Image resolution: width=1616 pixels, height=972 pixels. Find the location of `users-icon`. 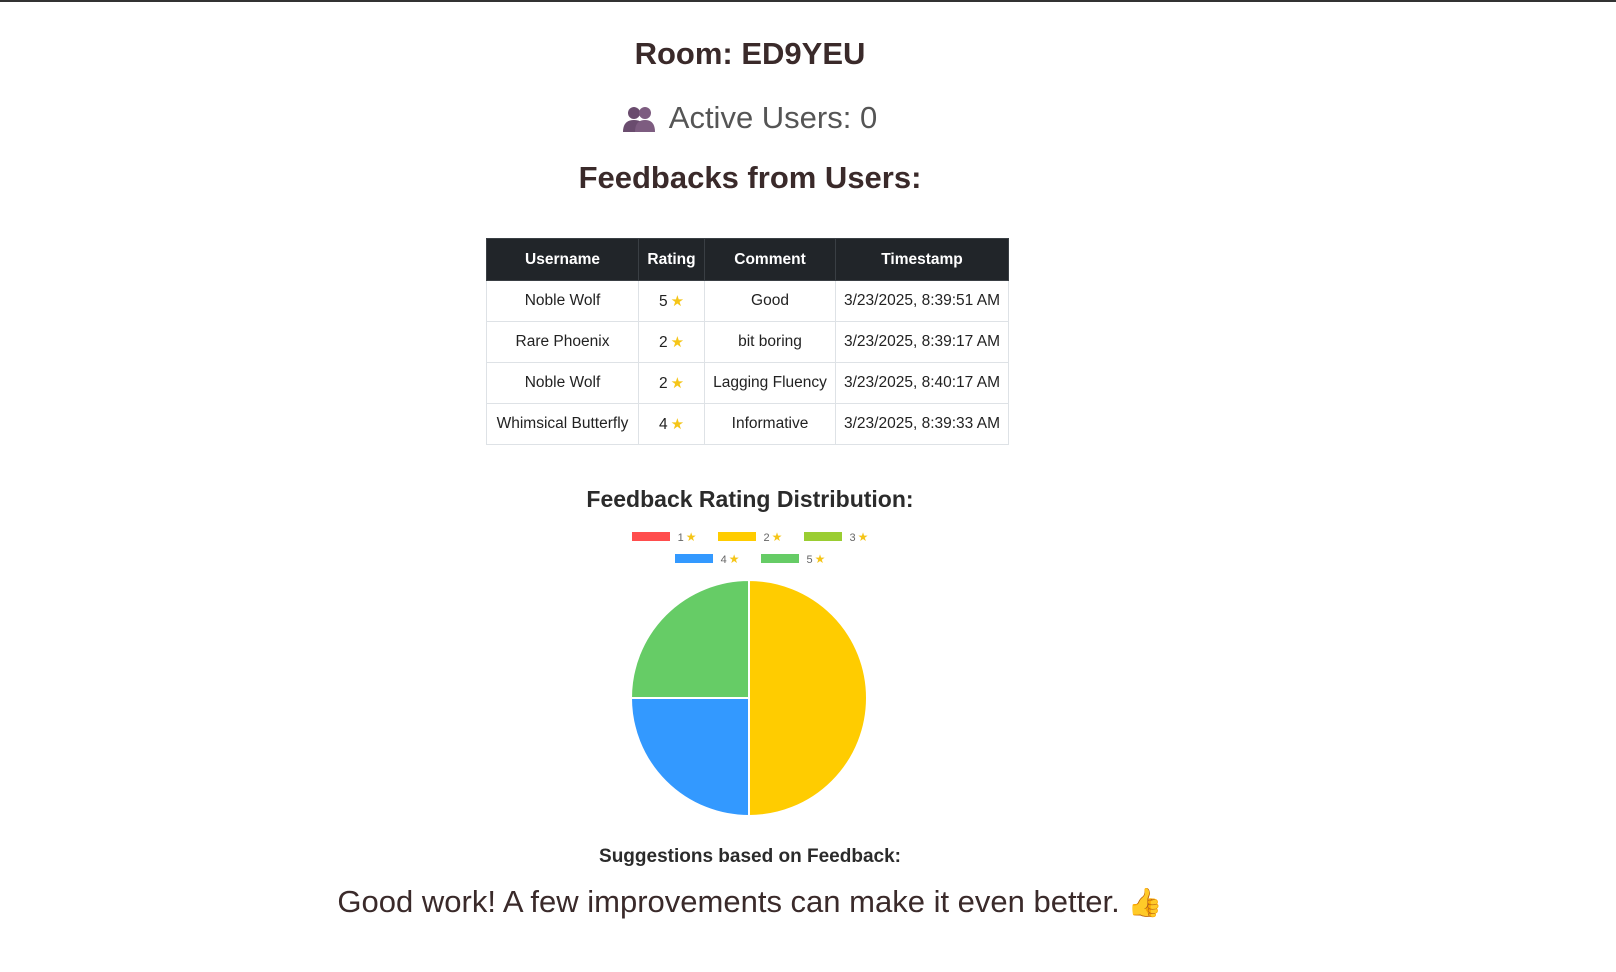

users-icon is located at coordinates (638, 122).